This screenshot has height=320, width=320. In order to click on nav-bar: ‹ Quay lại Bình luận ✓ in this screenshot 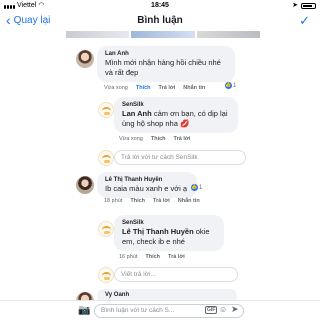, I will do `click(160, 21)`.